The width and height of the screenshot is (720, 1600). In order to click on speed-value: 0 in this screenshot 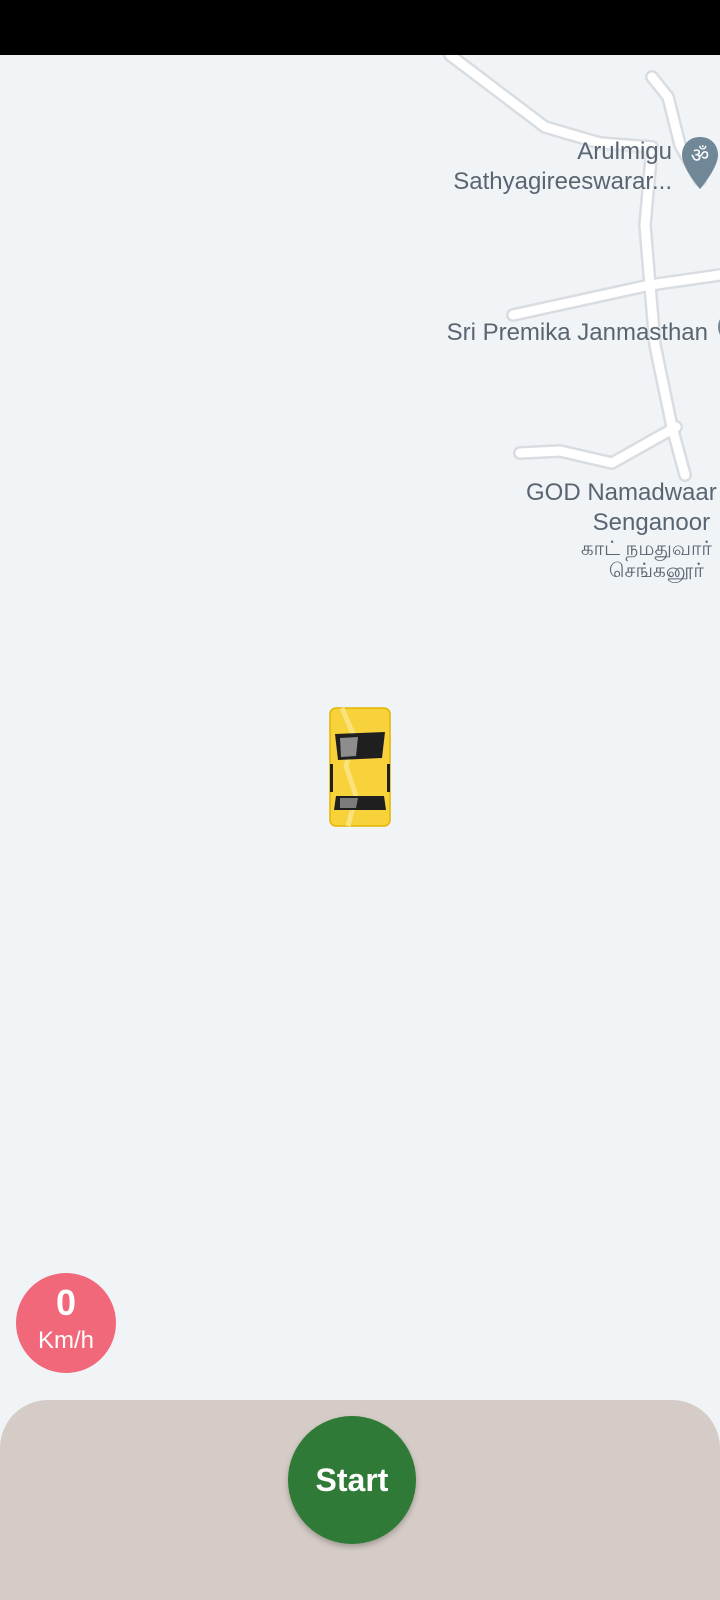, I will do `click(66, 1302)`.